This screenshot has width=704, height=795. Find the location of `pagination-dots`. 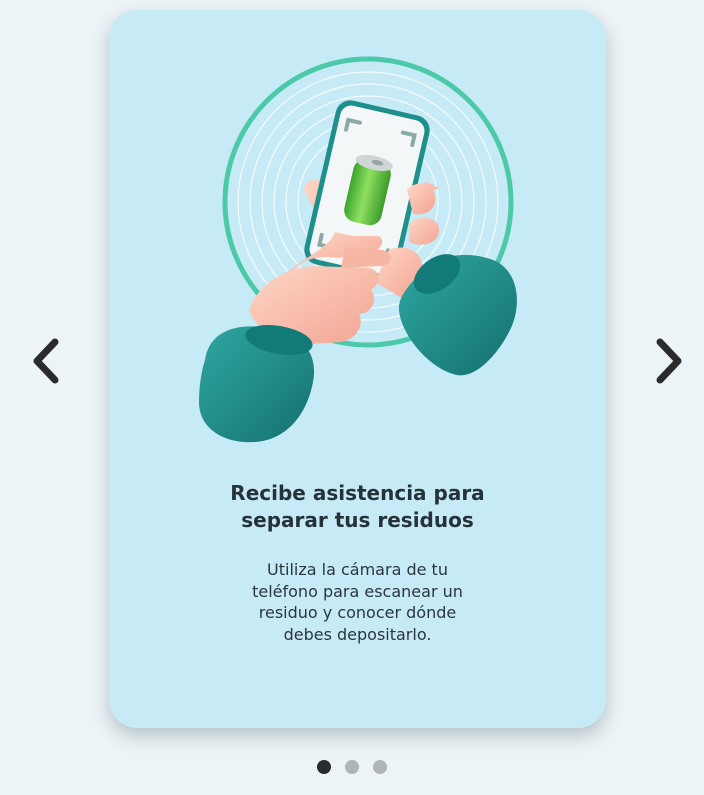

pagination-dots is located at coordinates (352, 767).